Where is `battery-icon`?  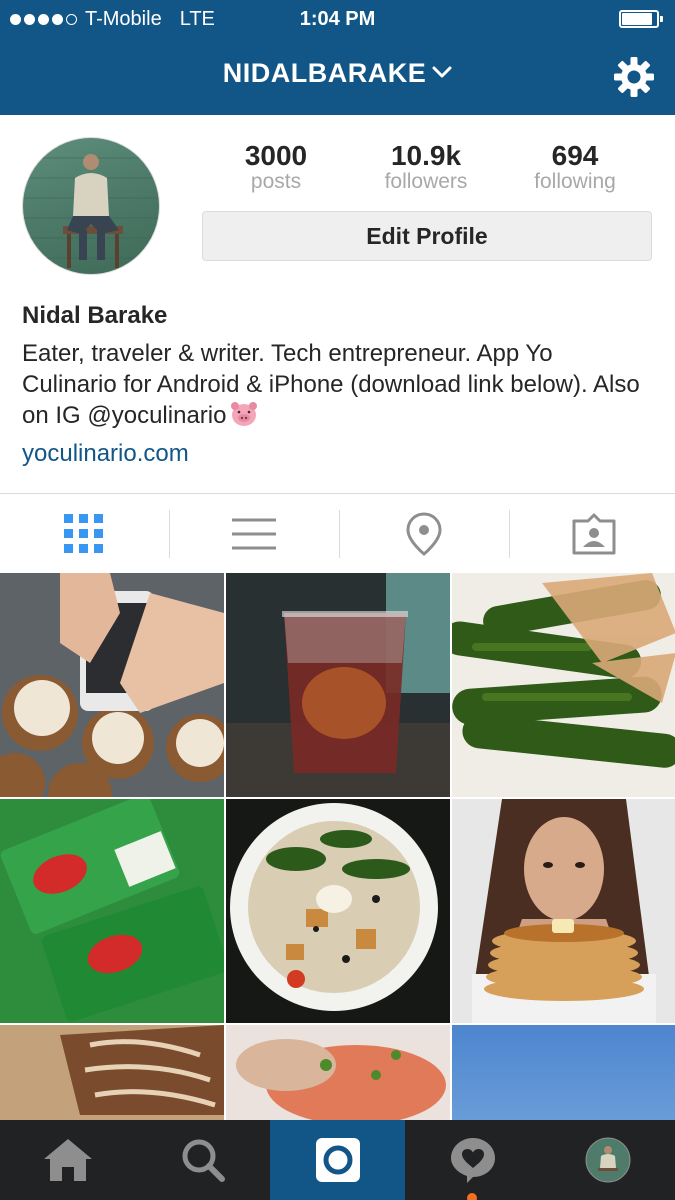 battery-icon is located at coordinates (641, 19).